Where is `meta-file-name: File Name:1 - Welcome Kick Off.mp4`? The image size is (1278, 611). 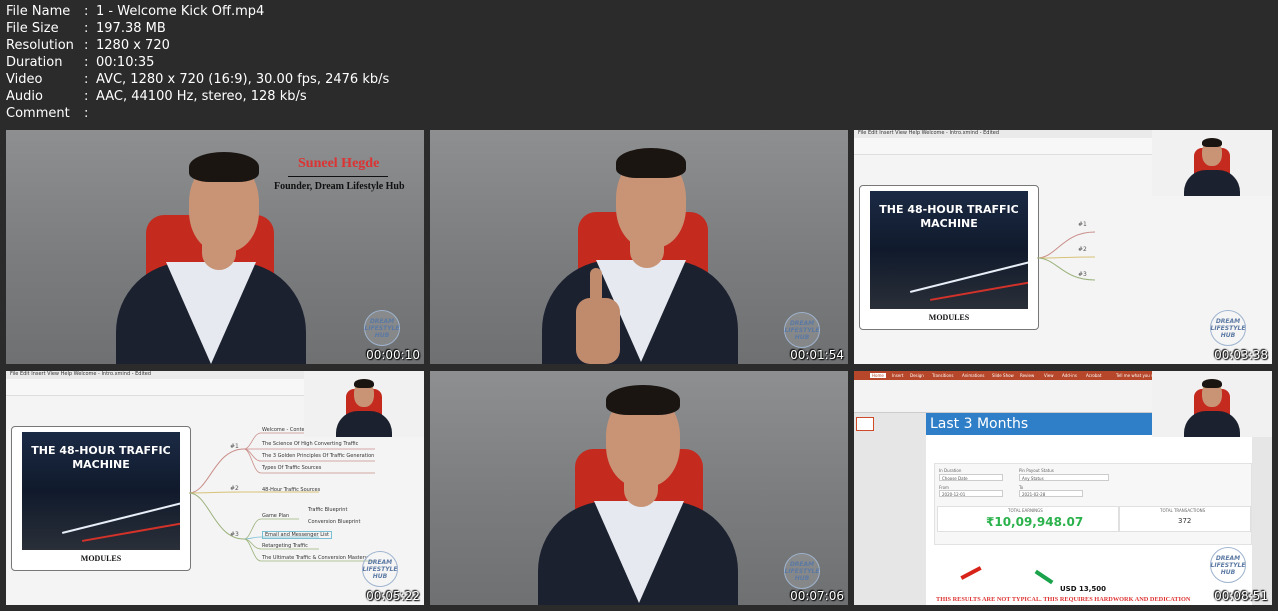
meta-file-name: File Name:1 - Welcome Kick Off.mp4 is located at coordinates (135, 11).